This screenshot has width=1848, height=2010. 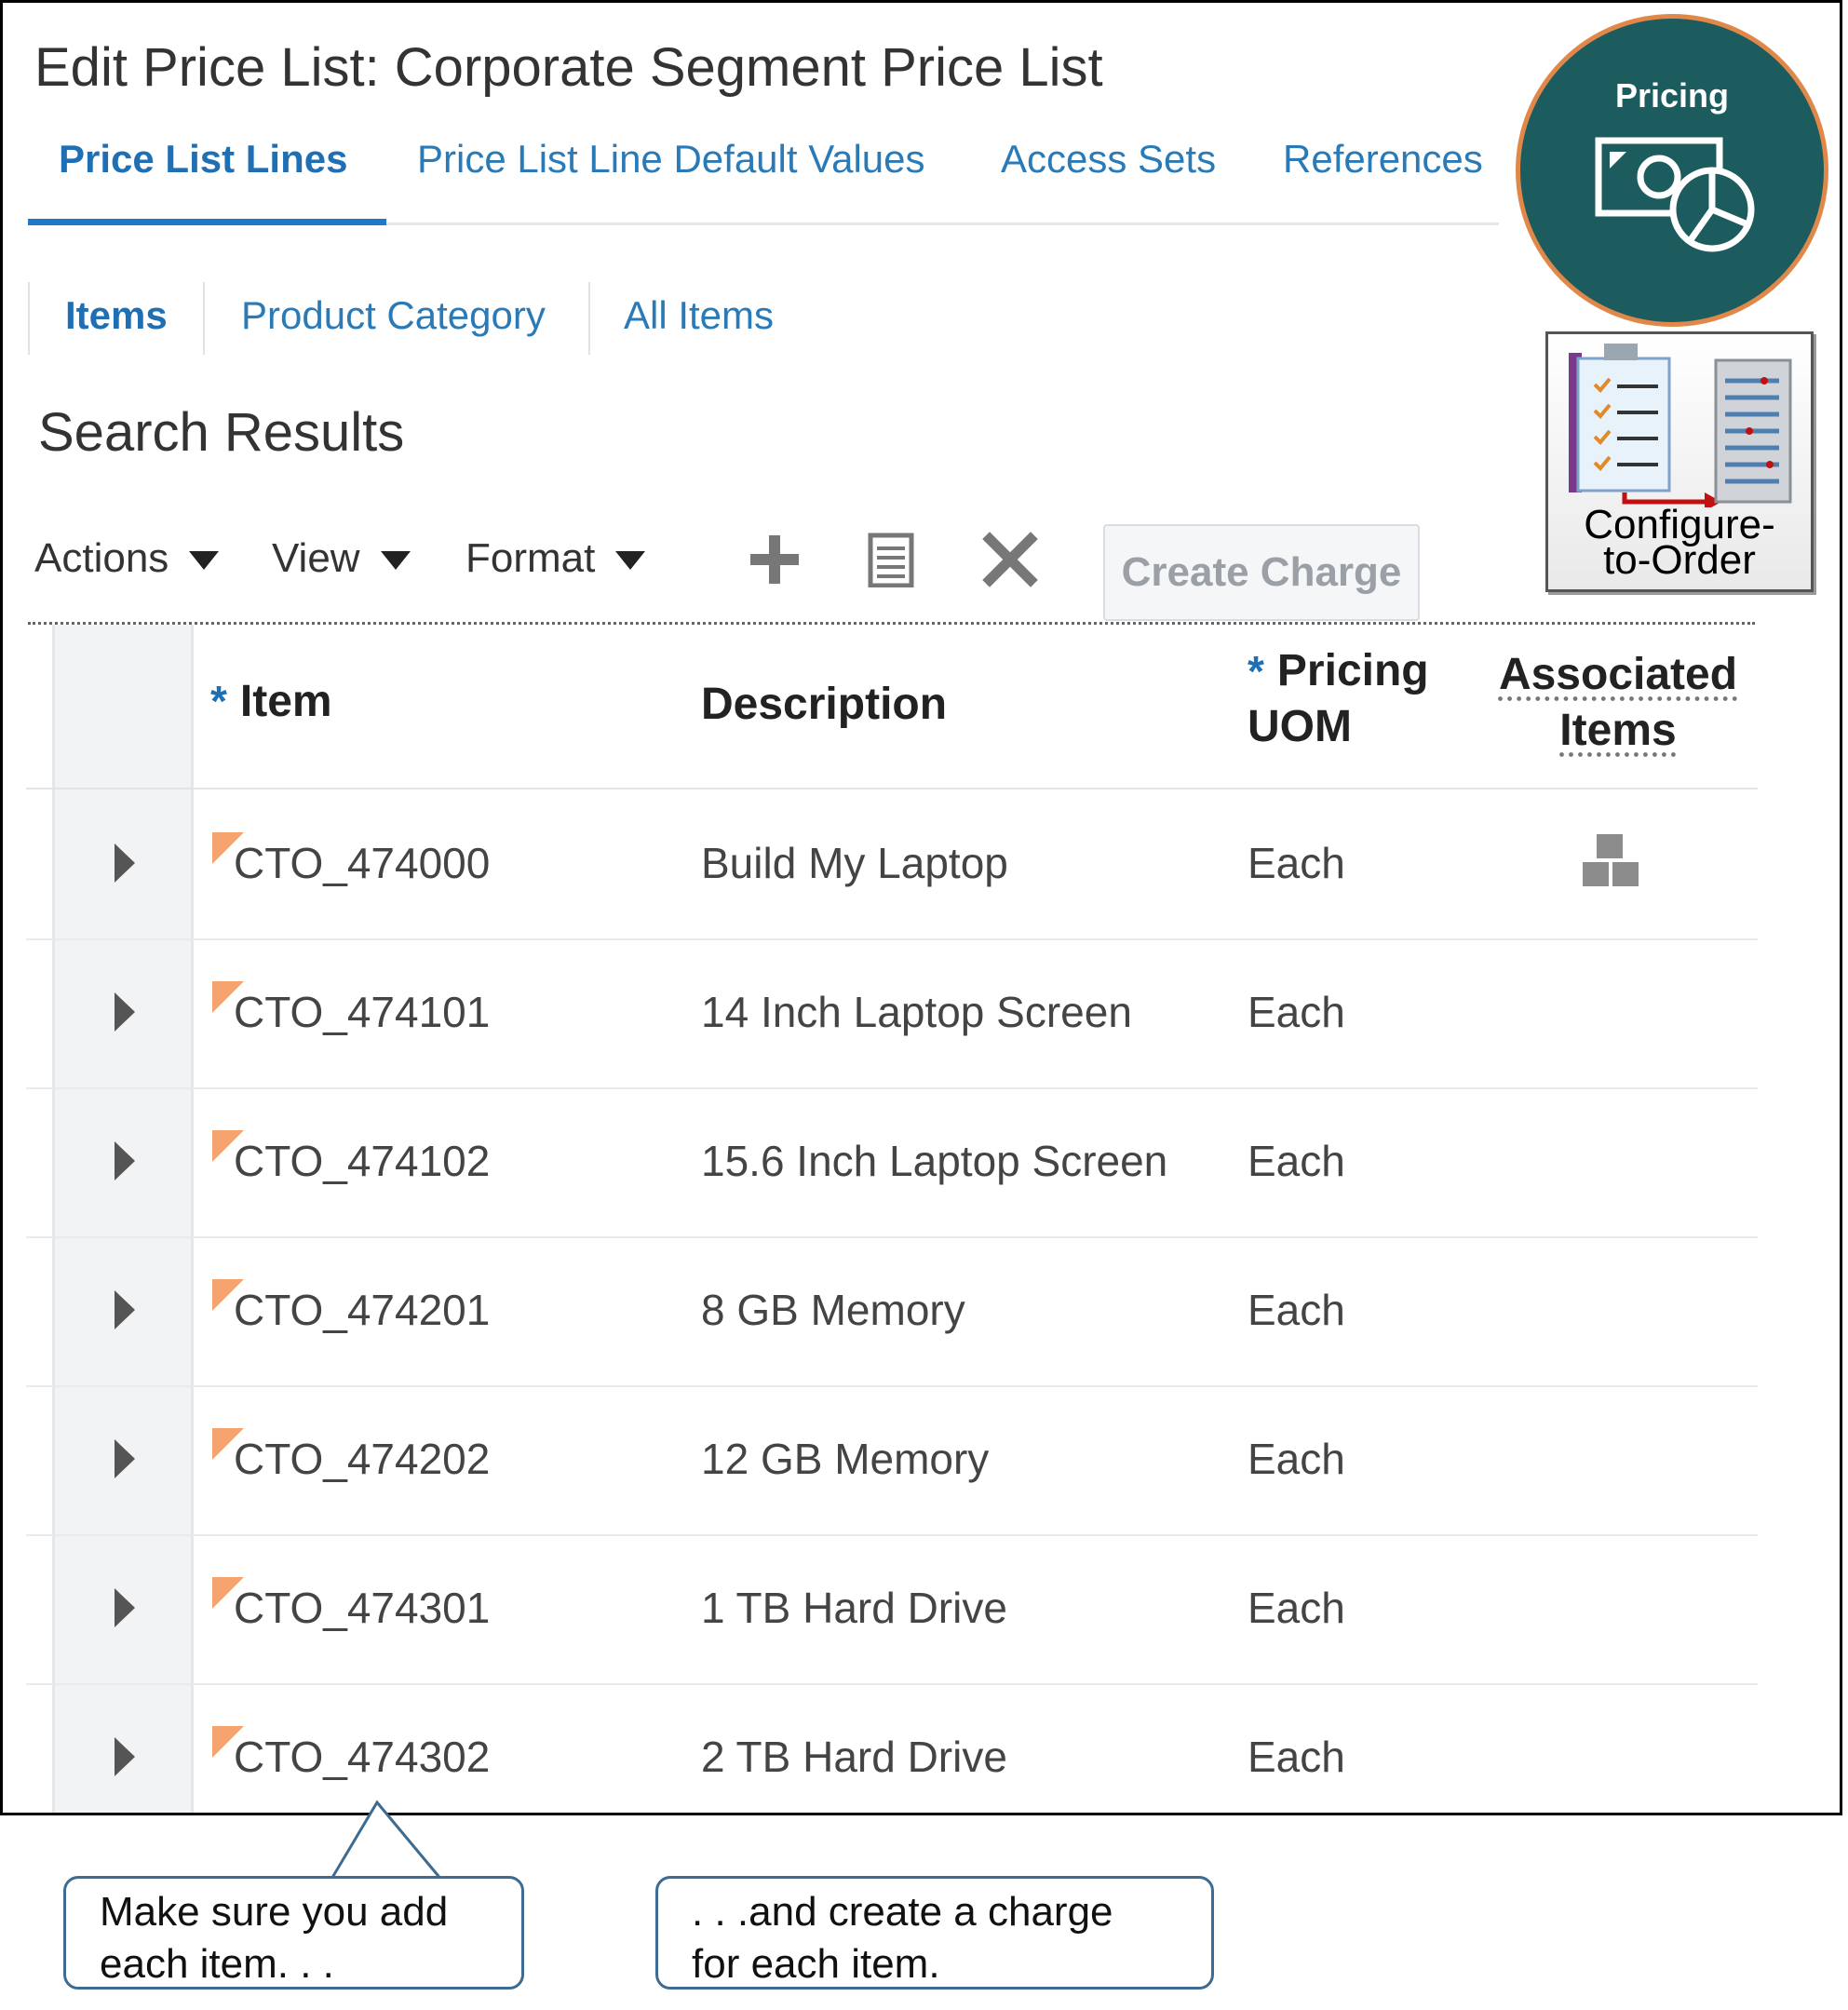 I want to click on configure-to-order-label: Configure- to-Order, so click(x=1679, y=543).